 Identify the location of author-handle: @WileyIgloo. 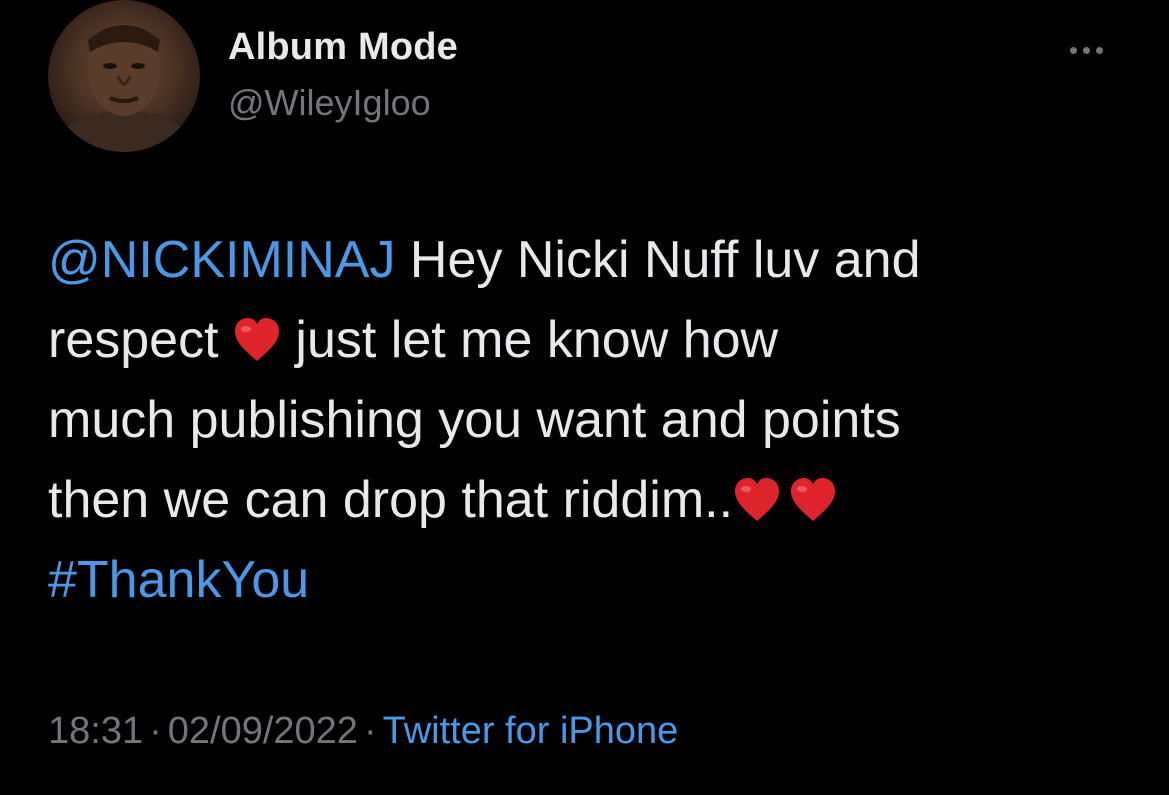
(329, 103).